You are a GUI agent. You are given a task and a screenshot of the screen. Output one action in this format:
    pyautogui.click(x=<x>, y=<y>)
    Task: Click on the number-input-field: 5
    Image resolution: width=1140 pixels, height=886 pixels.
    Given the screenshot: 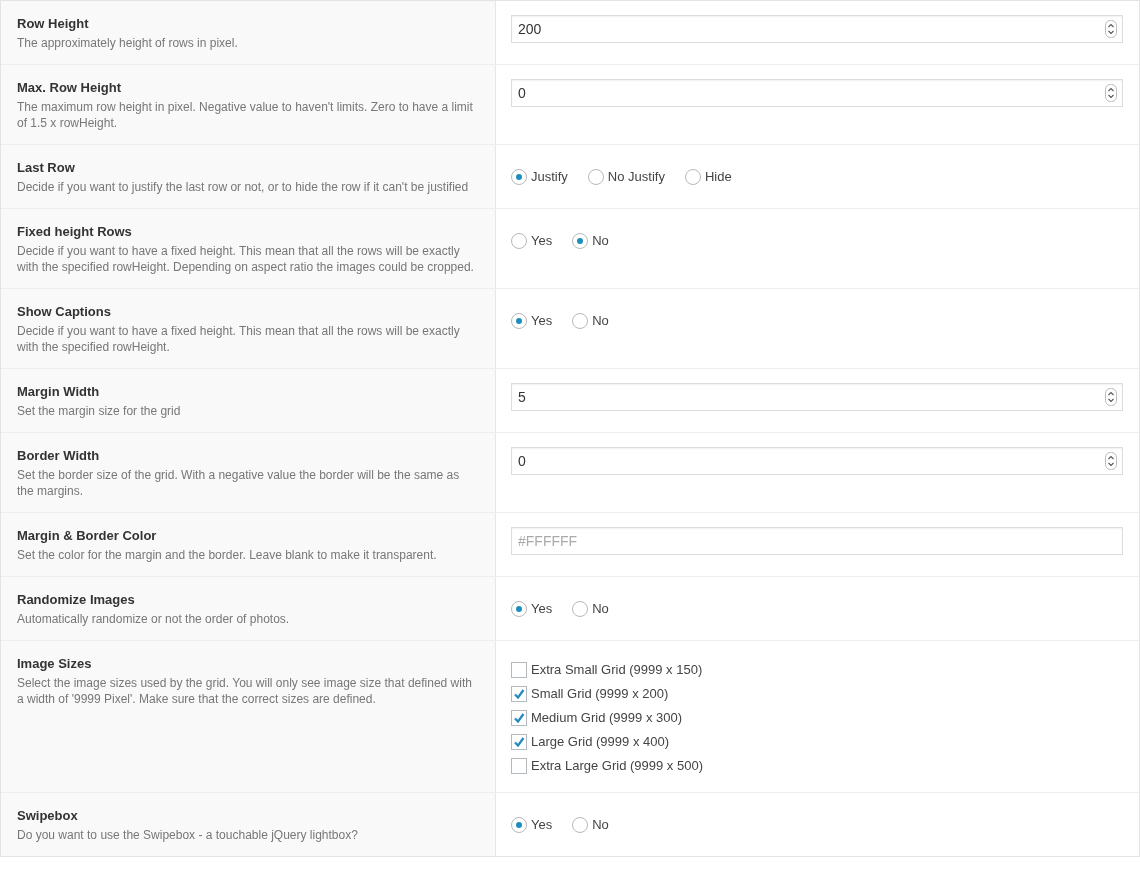 What is the action you would take?
    pyautogui.click(x=817, y=397)
    